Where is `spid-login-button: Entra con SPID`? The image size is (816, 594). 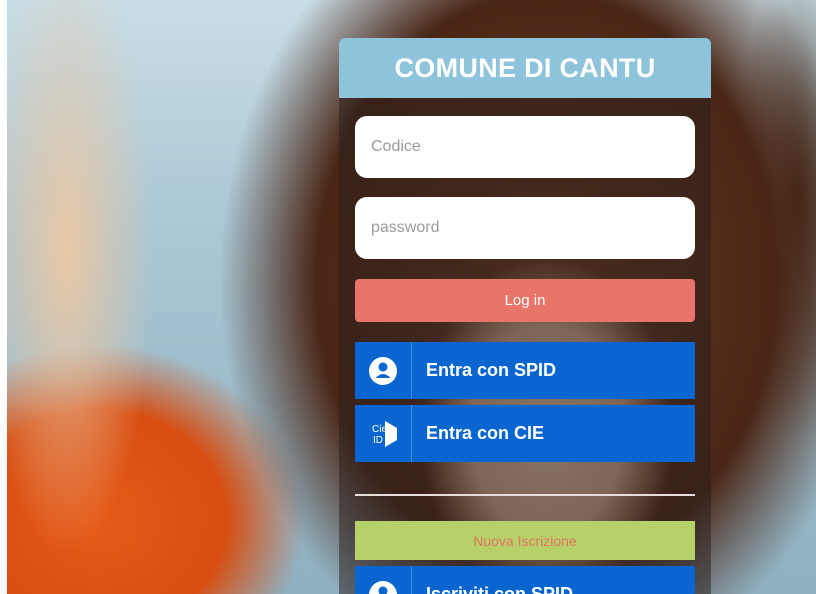
spid-login-button: Entra con SPID is located at coordinates (525, 370).